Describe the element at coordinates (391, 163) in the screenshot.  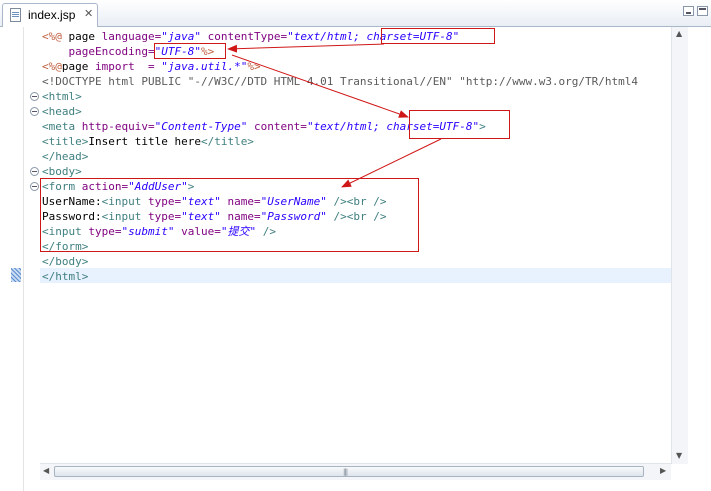
I see `arrow-to-form` at that location.